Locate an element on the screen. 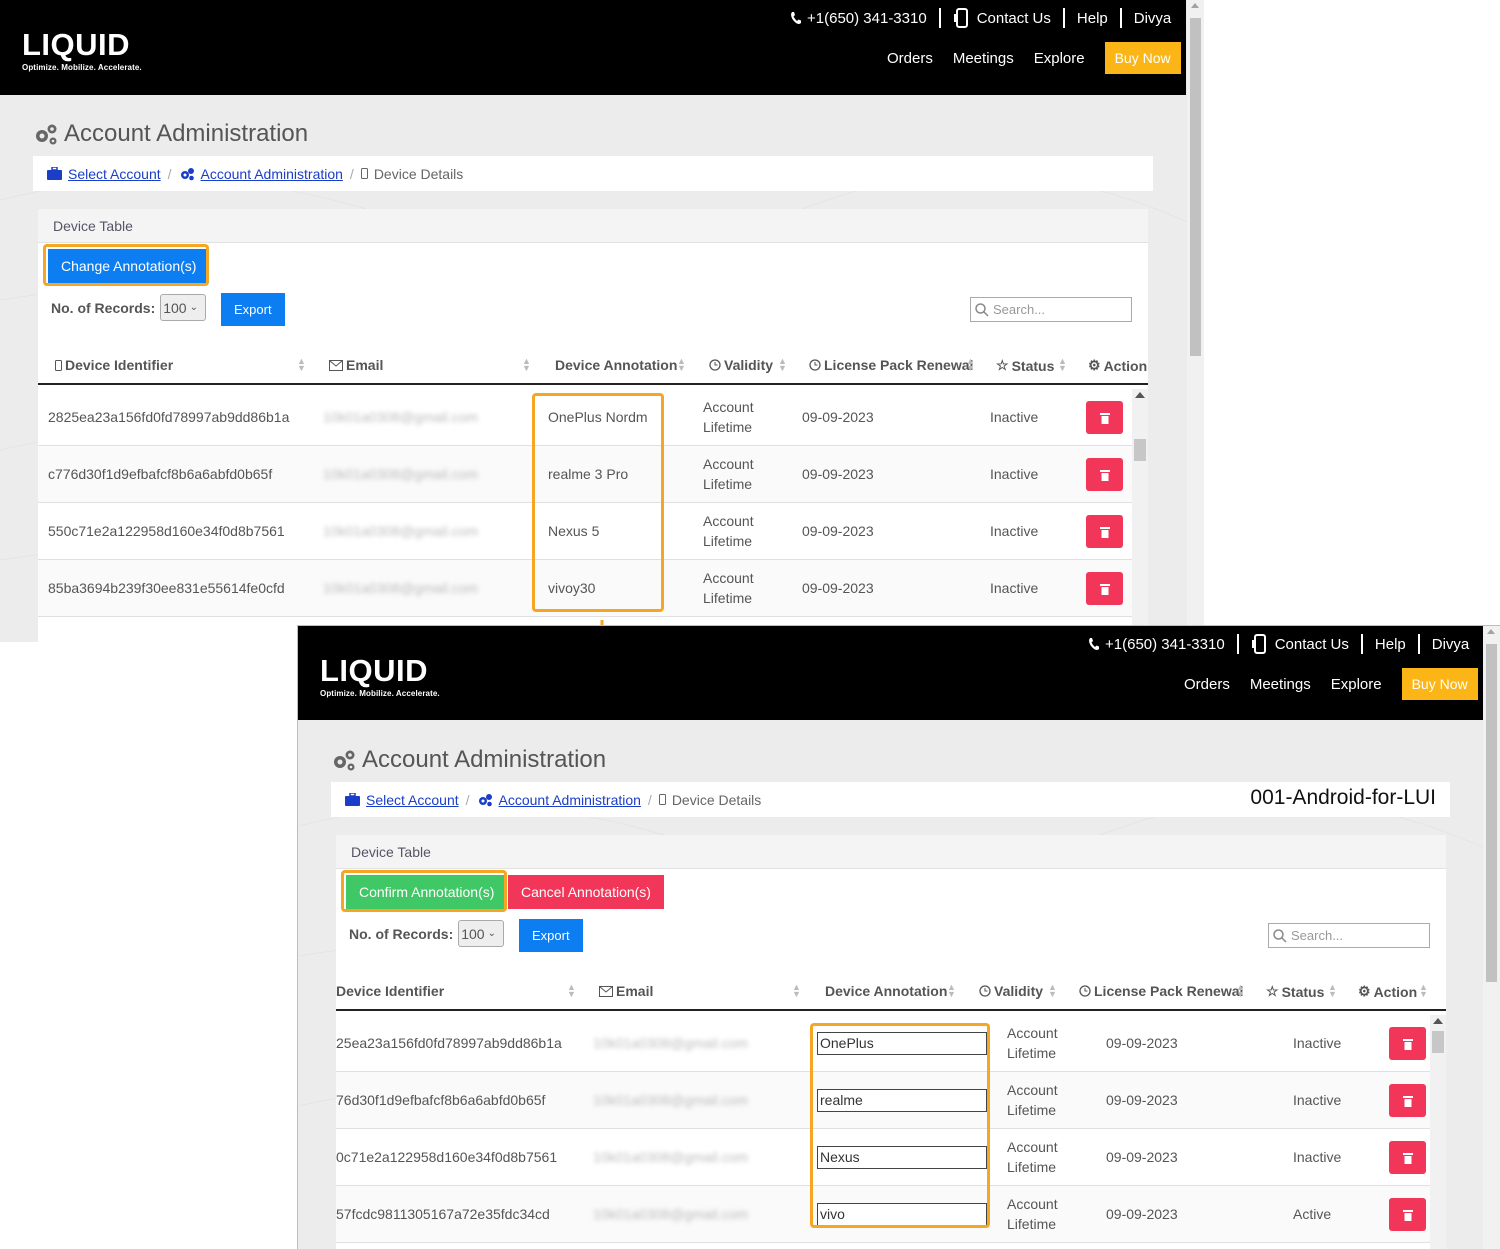 This screenshot has height=1249, width=1500. th-label: Device Annotation is located at coordinates (616, 365).